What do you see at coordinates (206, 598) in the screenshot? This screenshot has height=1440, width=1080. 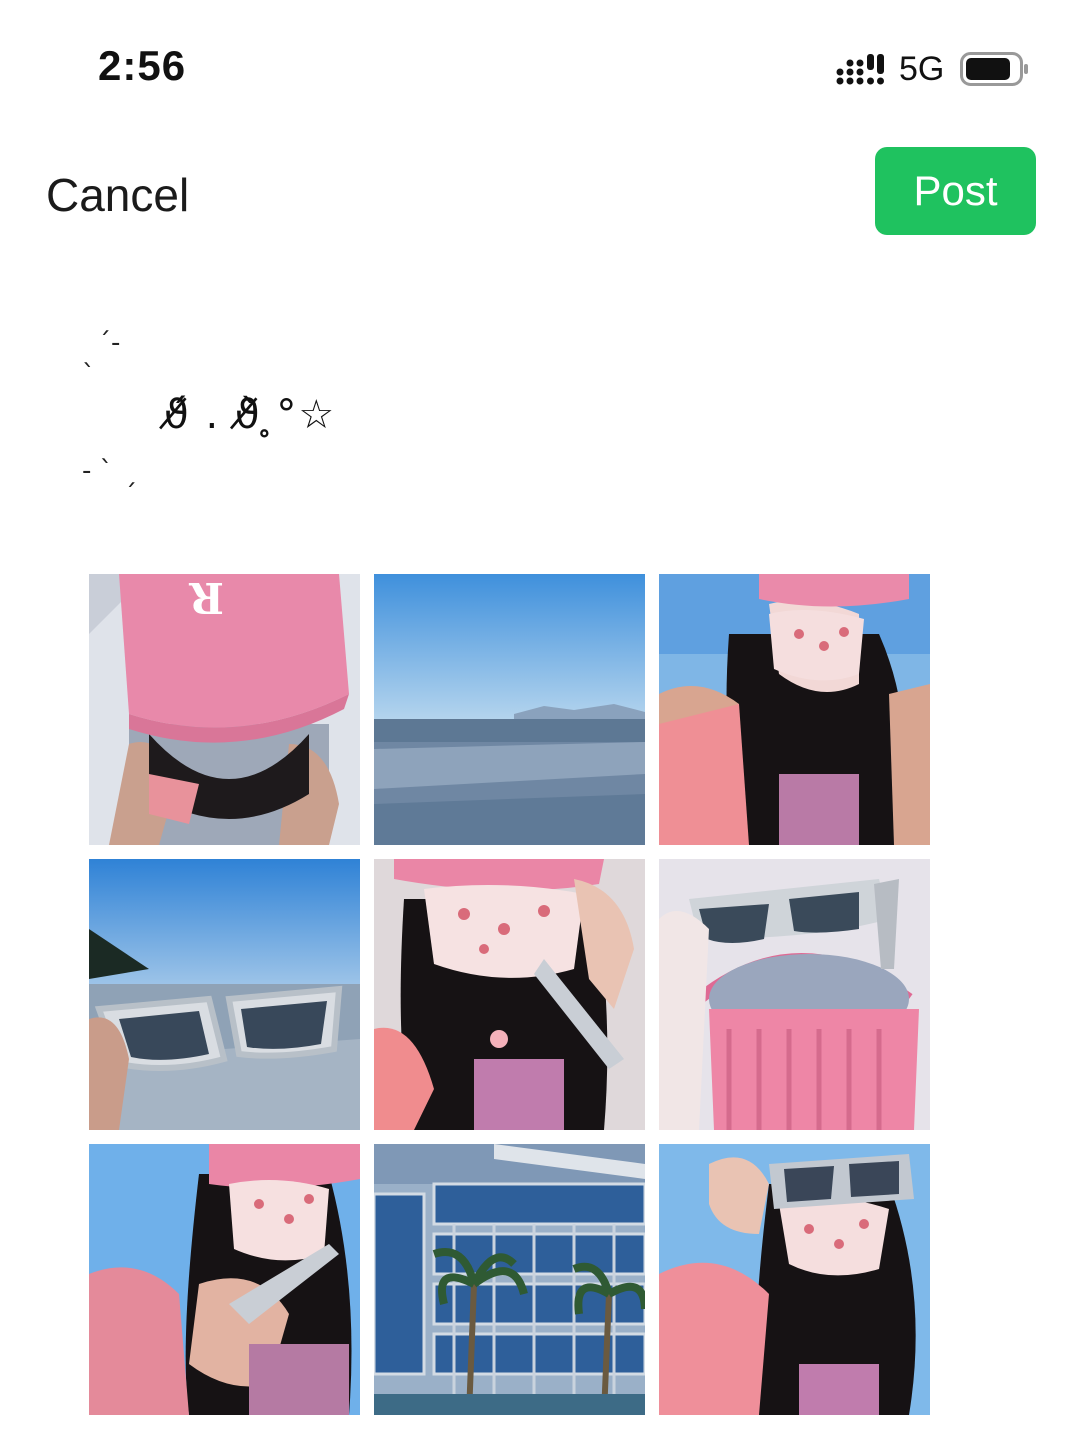 I see `svg-text: R` at bounding box center [206, 598].